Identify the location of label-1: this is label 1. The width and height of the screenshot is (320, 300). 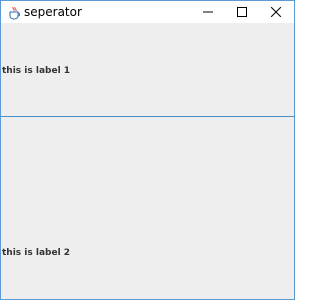
(36, 71).